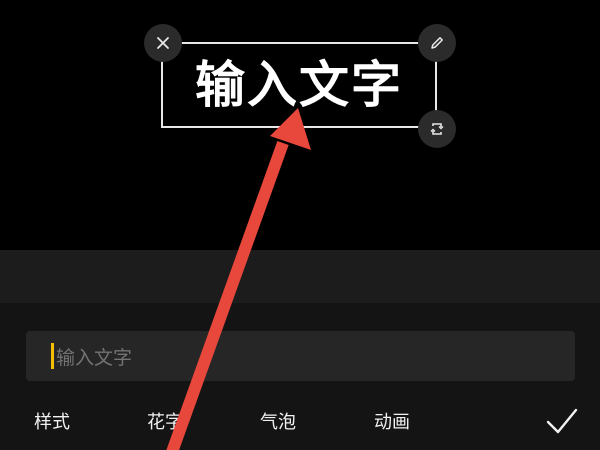 This screenshot has height=450, width=600. What do you see at coordinates (52, 421) in the screenshot?
I see `tab-style: 样式` at bounding box center [52, 421].